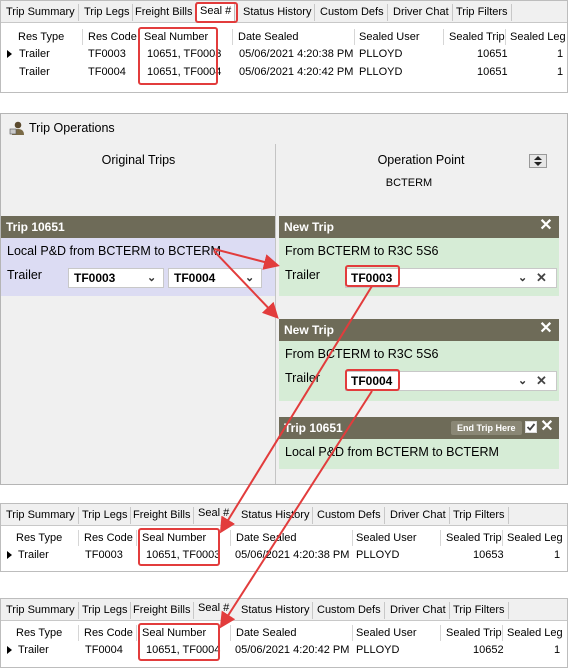 This screenshot has height=670, width=568. What do you see at coordinates (486, 428) in the screenshot?
I see `end-trip-here-label: End Trip Here` at bounding box center [486, 428].